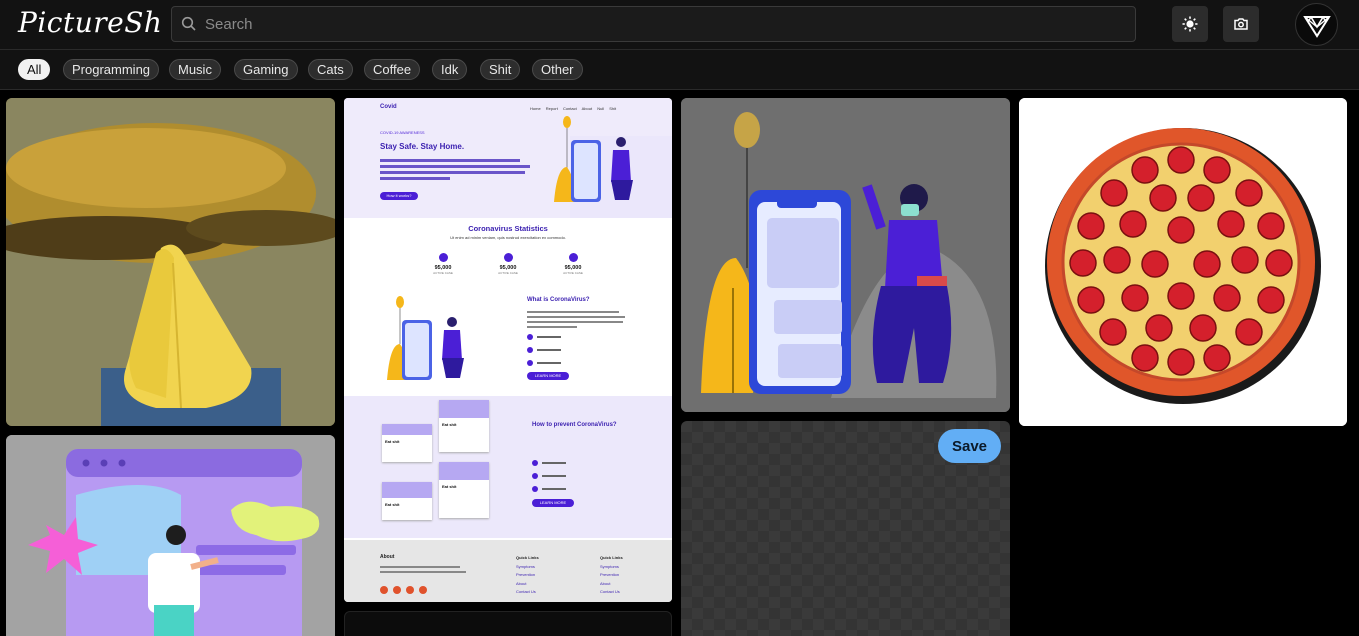  I want to click on image-card-covid-illustration, so click(845, 255).